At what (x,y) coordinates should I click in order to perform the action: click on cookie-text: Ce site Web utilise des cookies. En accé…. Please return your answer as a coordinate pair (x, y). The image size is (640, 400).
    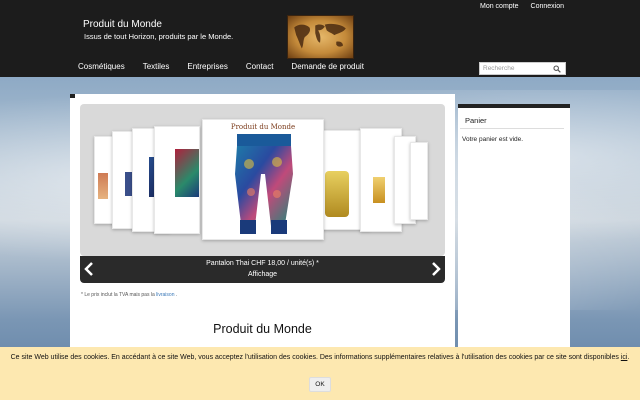
    Looking at the image, I should click on (314, 357).